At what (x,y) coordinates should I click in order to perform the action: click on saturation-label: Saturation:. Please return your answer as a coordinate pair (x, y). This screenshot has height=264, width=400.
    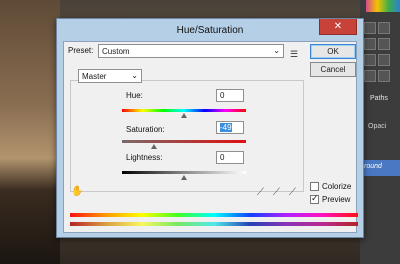
    Looking at the image, I should click on (145, 129).